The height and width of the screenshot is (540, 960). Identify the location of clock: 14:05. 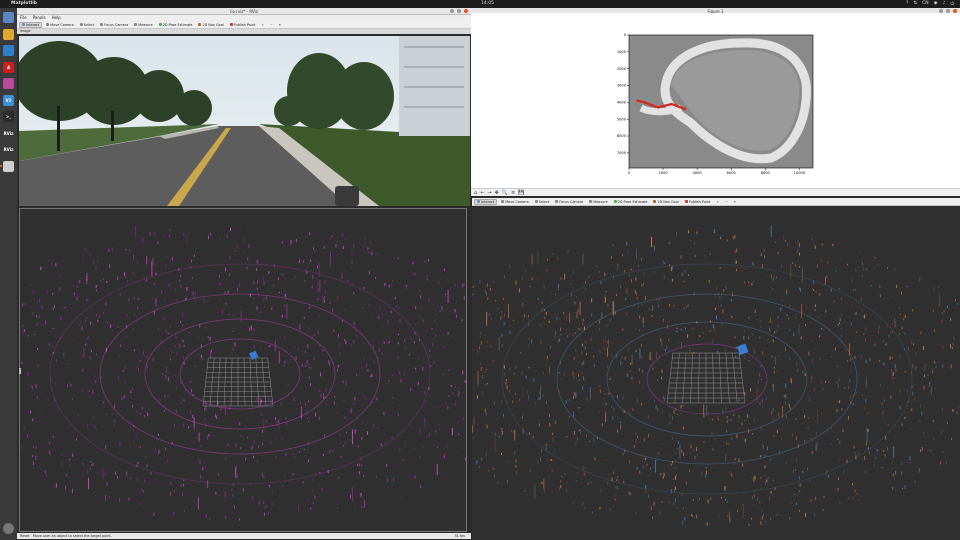
(487, 3).